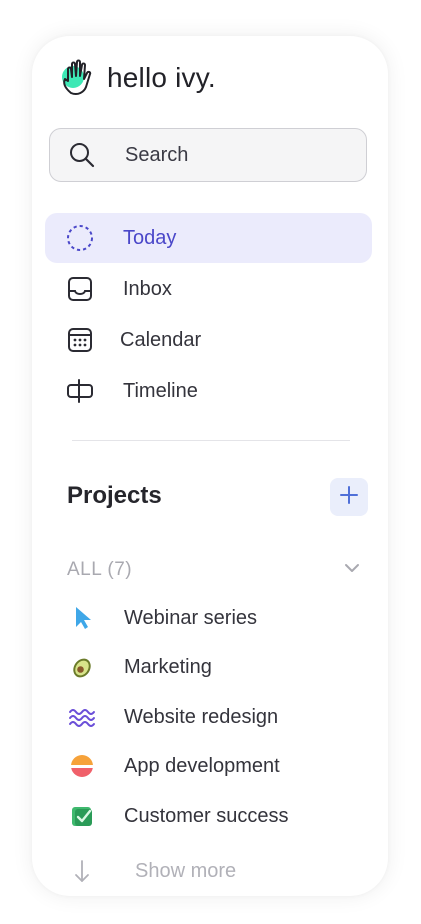 This screenshot has height=924, width=421. I want to click on sunset-circle-icon, so click(82, 766).